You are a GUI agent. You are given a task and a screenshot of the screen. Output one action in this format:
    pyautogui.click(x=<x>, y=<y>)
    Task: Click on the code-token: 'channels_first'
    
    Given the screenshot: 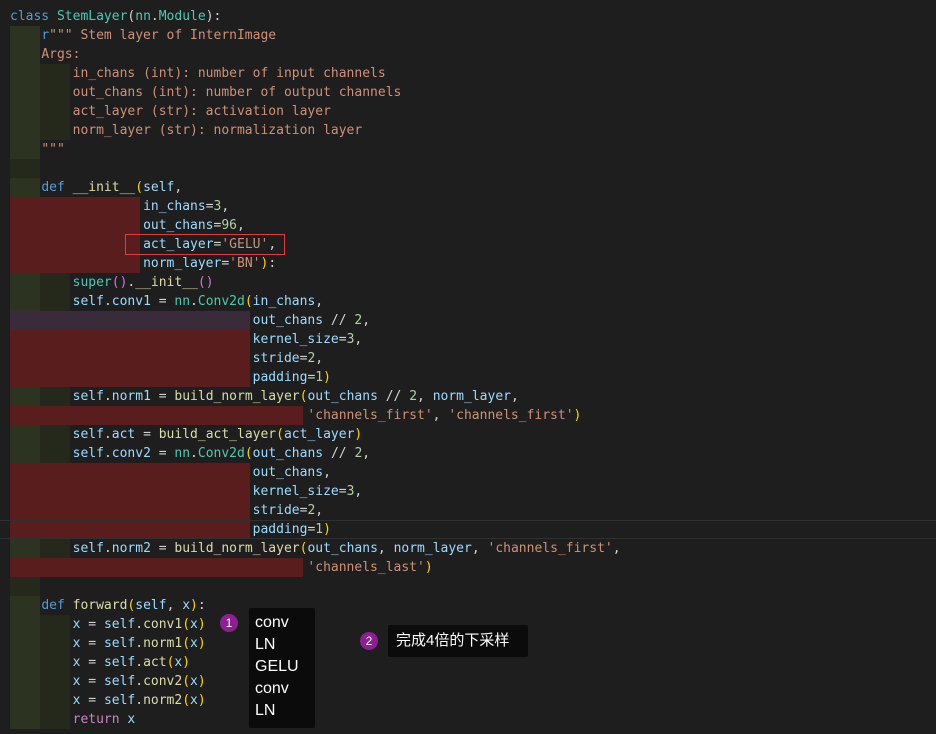 What is the action you would take?
    pyautogui.click(x=550, y=548)
    